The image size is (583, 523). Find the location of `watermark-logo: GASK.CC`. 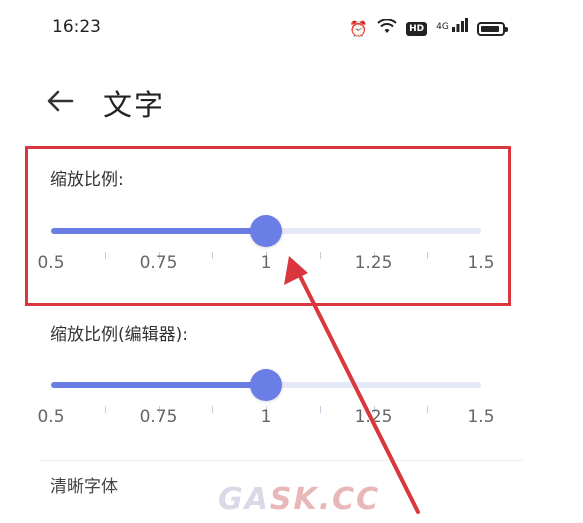

watermark-logo: GASK.CC is located at coordinates (299, 499).